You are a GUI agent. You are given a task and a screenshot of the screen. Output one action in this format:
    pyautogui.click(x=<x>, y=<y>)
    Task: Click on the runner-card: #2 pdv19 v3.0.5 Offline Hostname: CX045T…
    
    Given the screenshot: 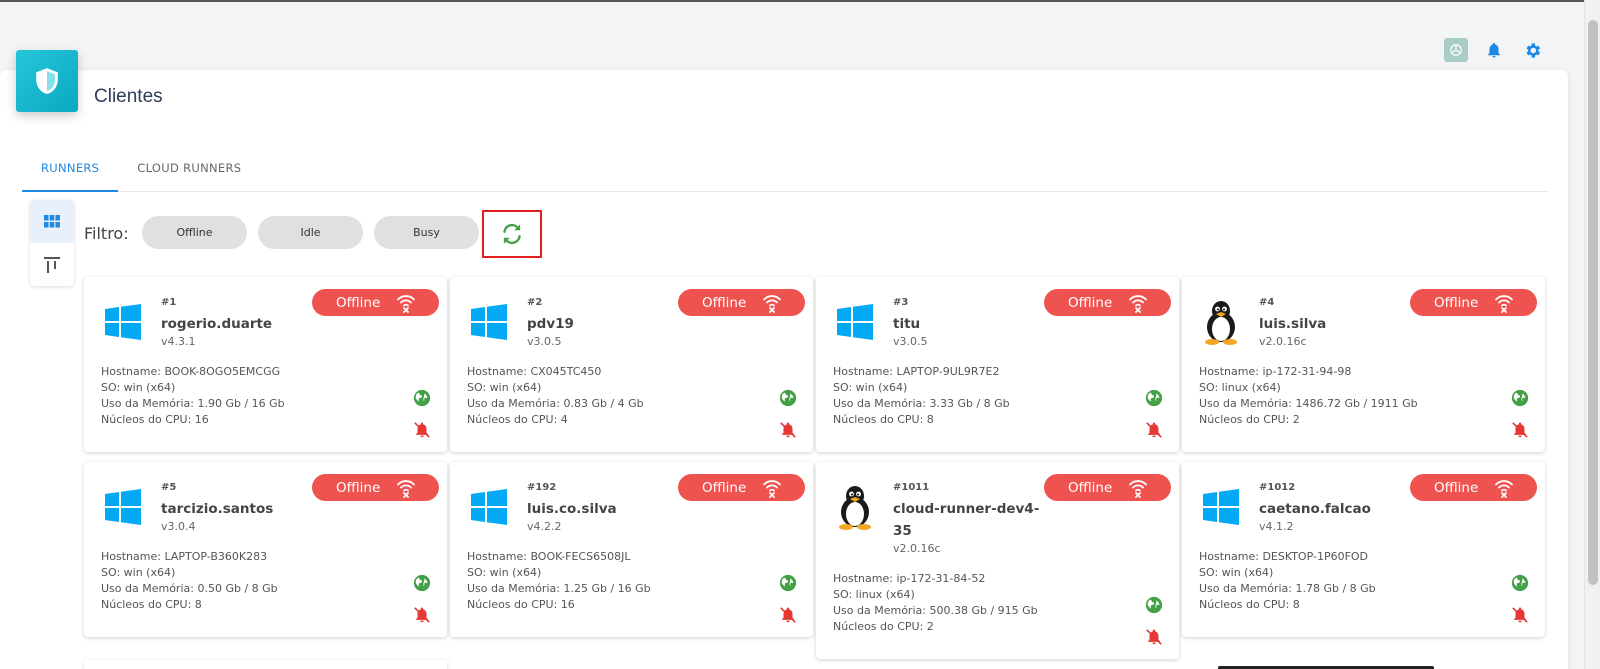 What is the action you would take?
    pyautogui.click(x=631, y=364)
    